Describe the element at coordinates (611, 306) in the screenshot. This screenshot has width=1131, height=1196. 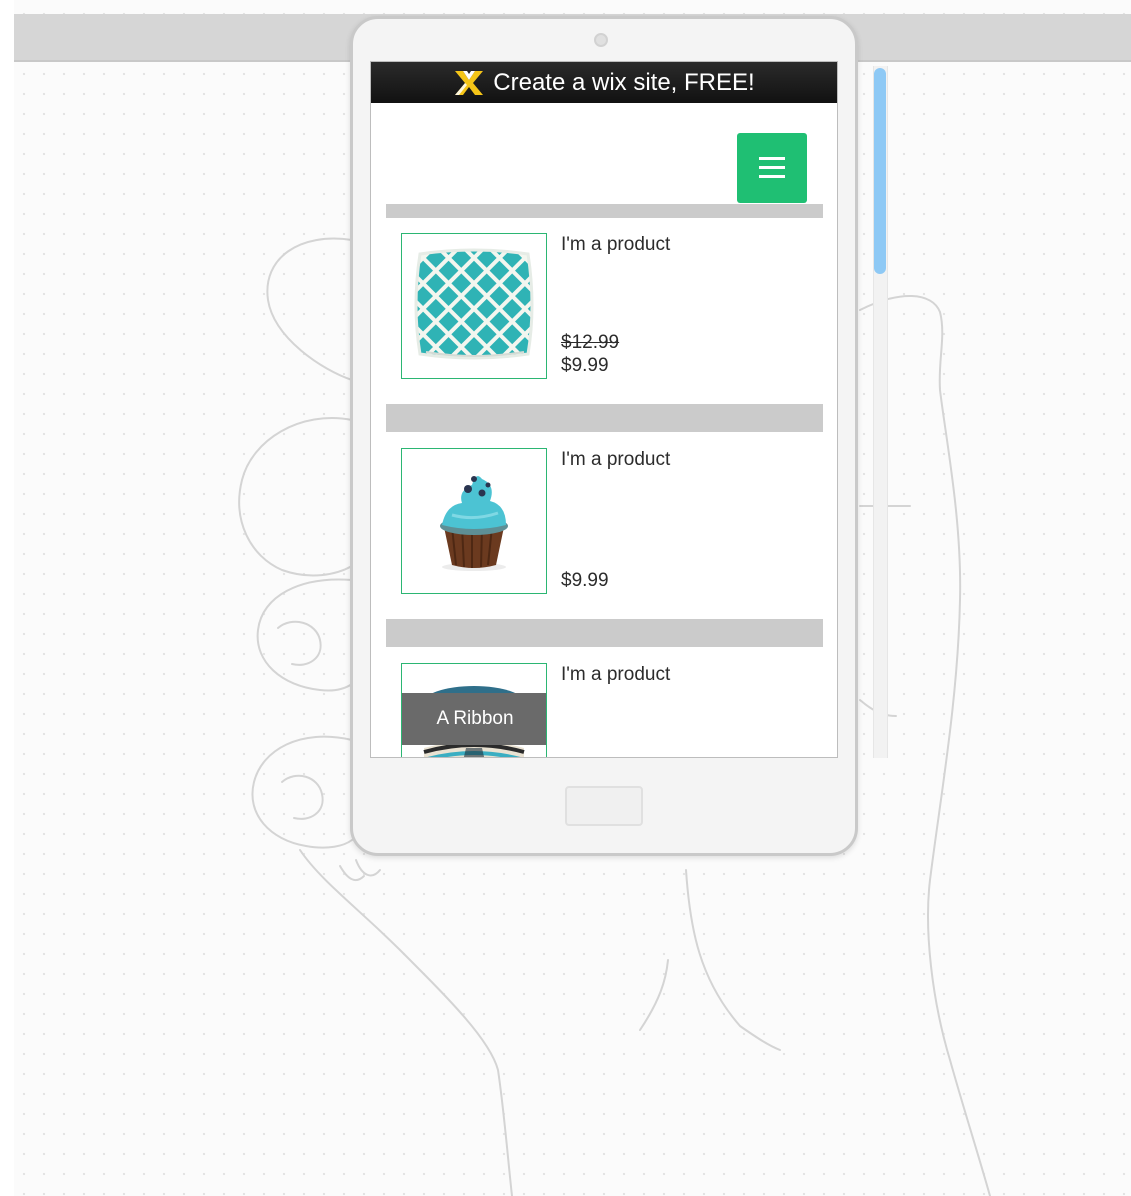
I see `product-card: I'm a product $12.99 $9.99` at that location.